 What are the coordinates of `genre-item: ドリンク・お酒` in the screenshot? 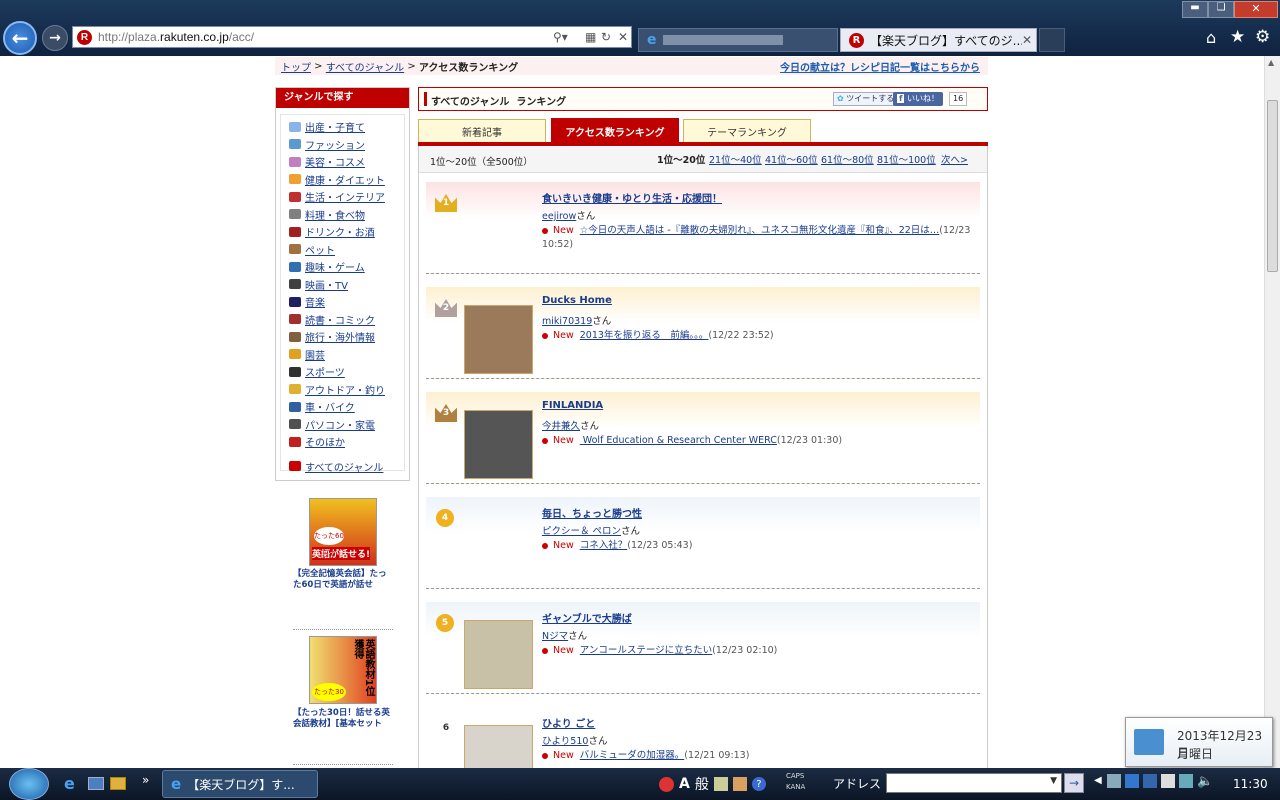 It's located at (342, 232).